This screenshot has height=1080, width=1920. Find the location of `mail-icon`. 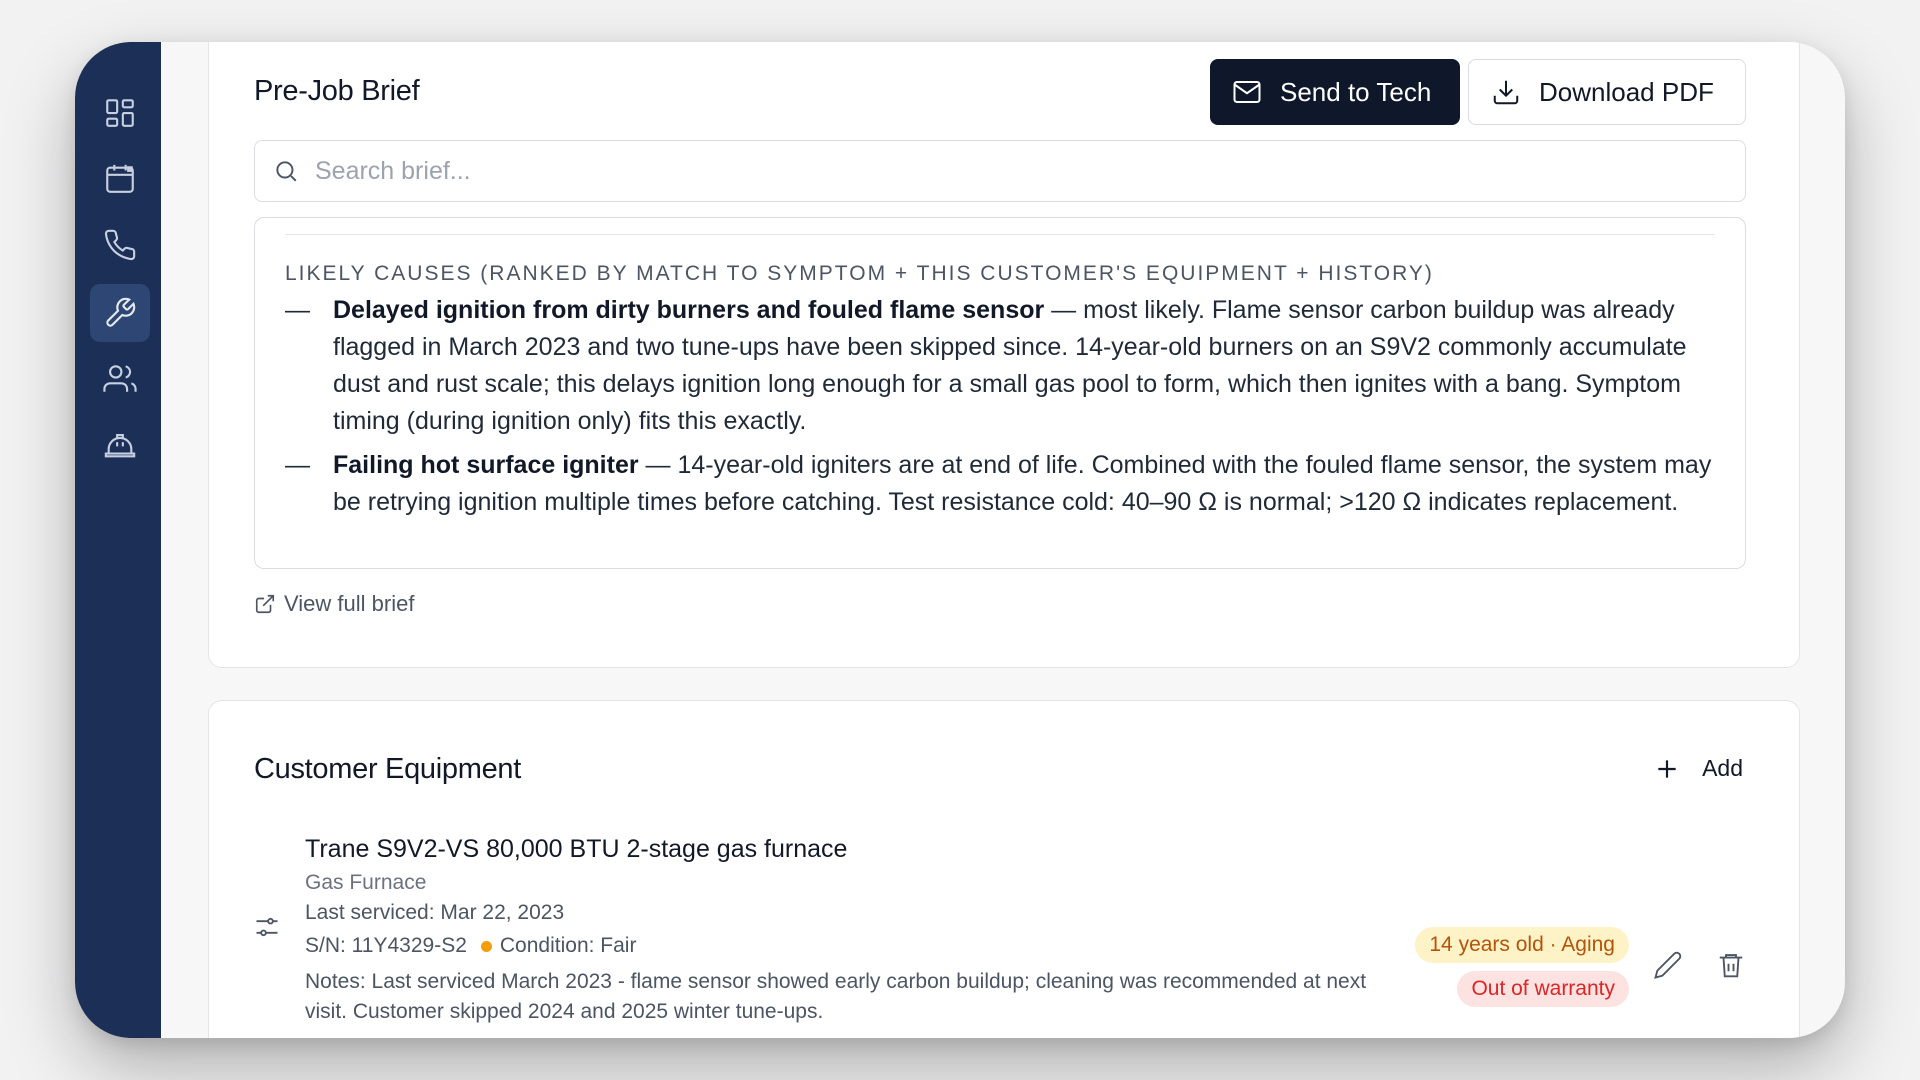

mail-icon is located at coordinates (1247, 92).